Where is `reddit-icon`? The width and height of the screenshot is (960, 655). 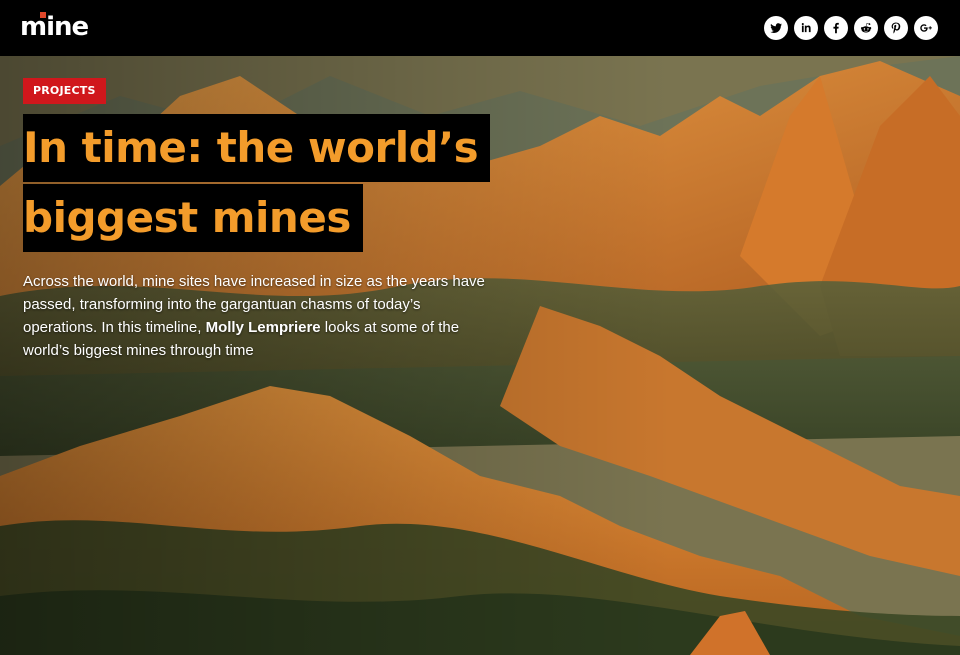
reddit-icon is located at coordinates (866, 28).